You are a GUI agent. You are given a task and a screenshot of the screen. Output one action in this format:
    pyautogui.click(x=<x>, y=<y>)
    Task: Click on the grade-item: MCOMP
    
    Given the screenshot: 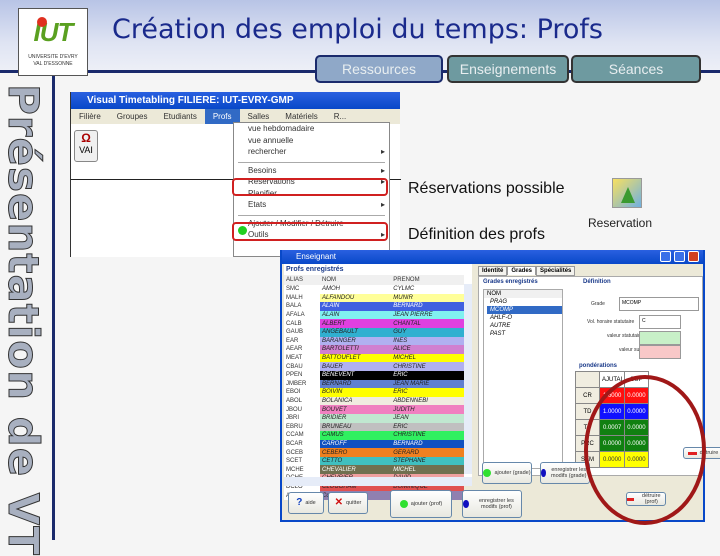 What is the action you would take?
    pyautogui.click(x=524, y=310)
    